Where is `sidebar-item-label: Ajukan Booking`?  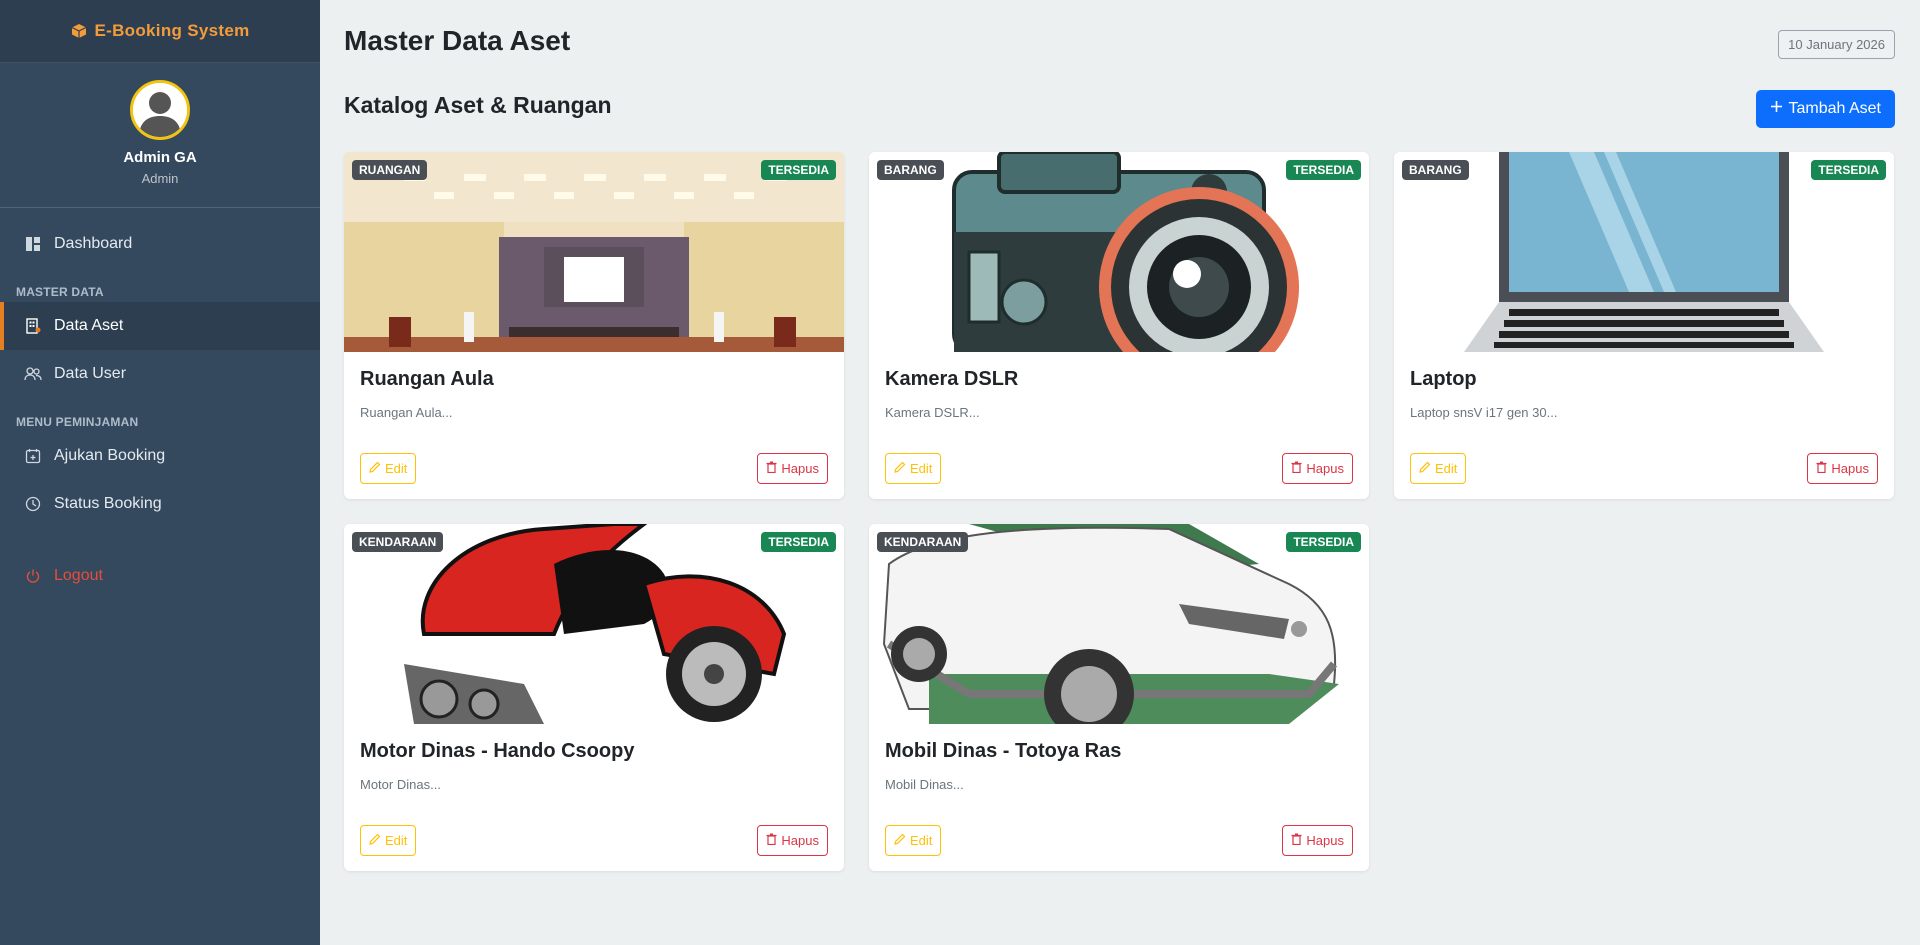 sidebar-item-label: Ajukan Booking is located at coordinates (110, 455).